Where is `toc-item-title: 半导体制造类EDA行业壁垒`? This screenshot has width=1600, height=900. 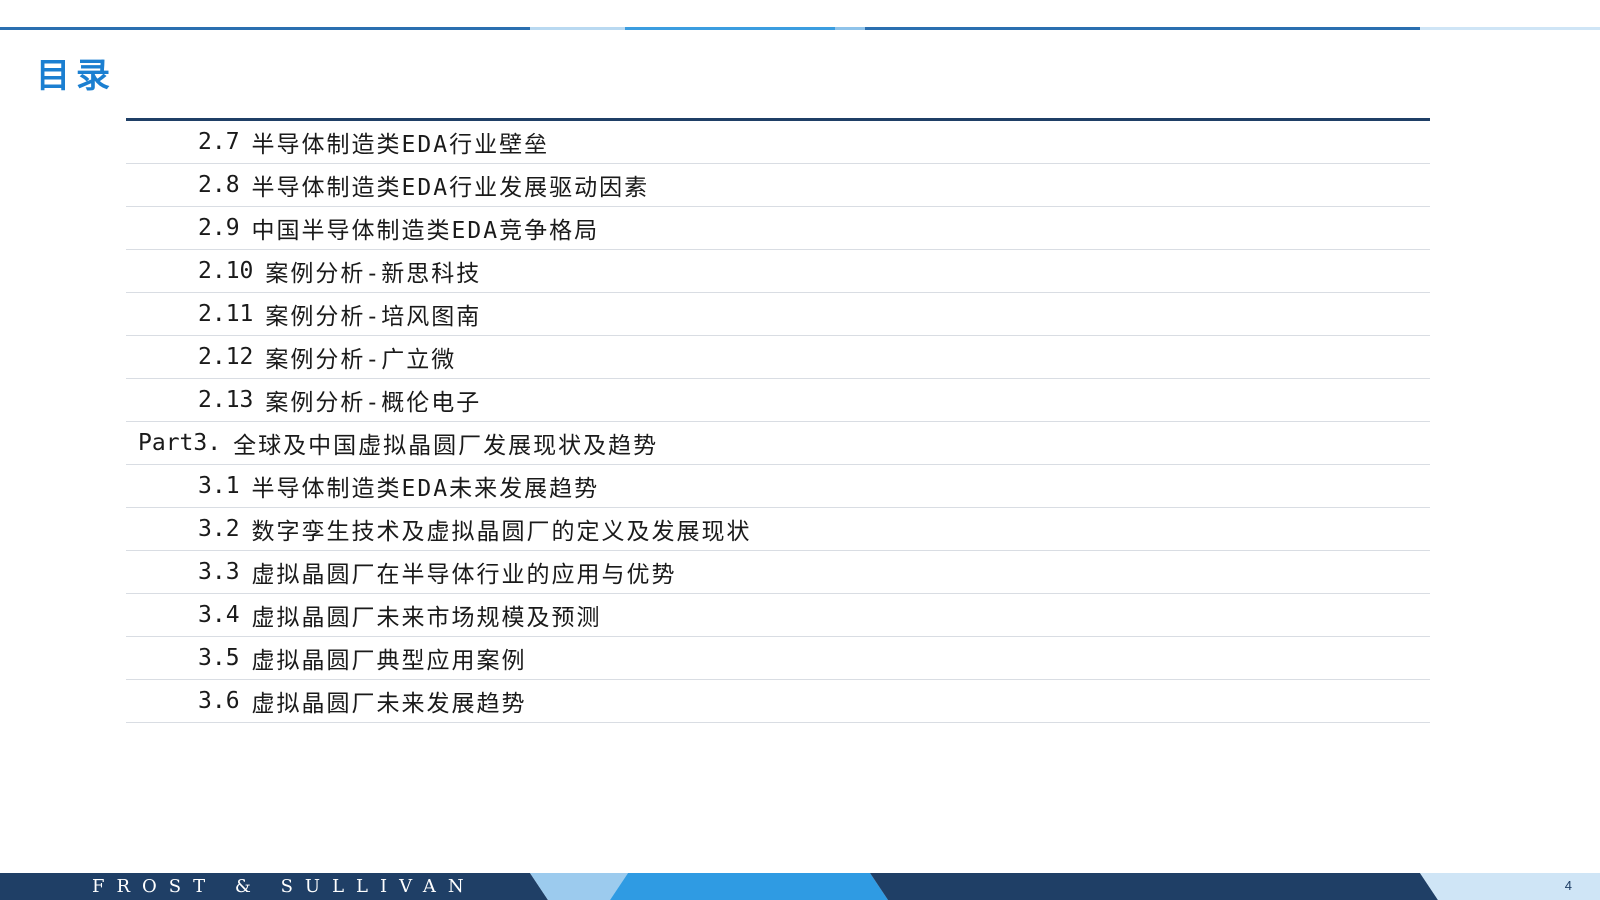 toc-item-title: 半导体制造类EDA行业壁垒 is located at coordinates (400, 145).